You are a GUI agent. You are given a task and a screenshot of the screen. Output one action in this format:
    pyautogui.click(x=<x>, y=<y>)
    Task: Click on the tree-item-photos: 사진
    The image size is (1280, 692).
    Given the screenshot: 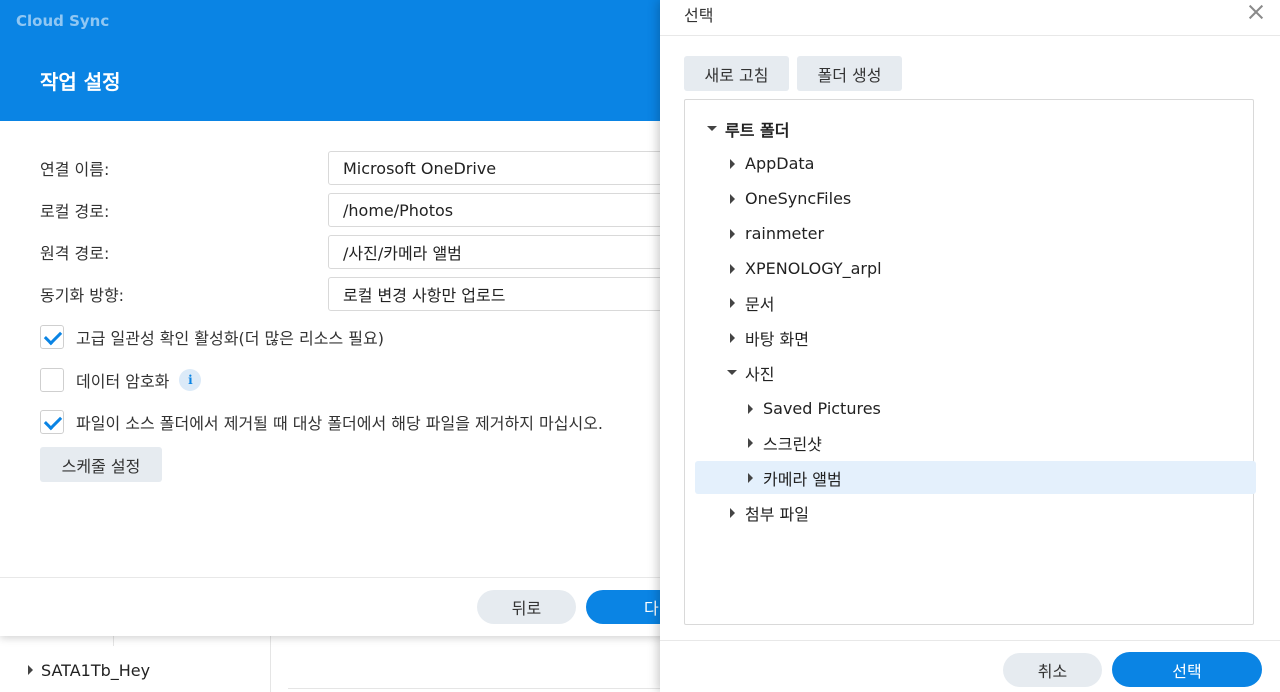 What is the action you would take?
    pyautogui.click(x=749, y=372)
    